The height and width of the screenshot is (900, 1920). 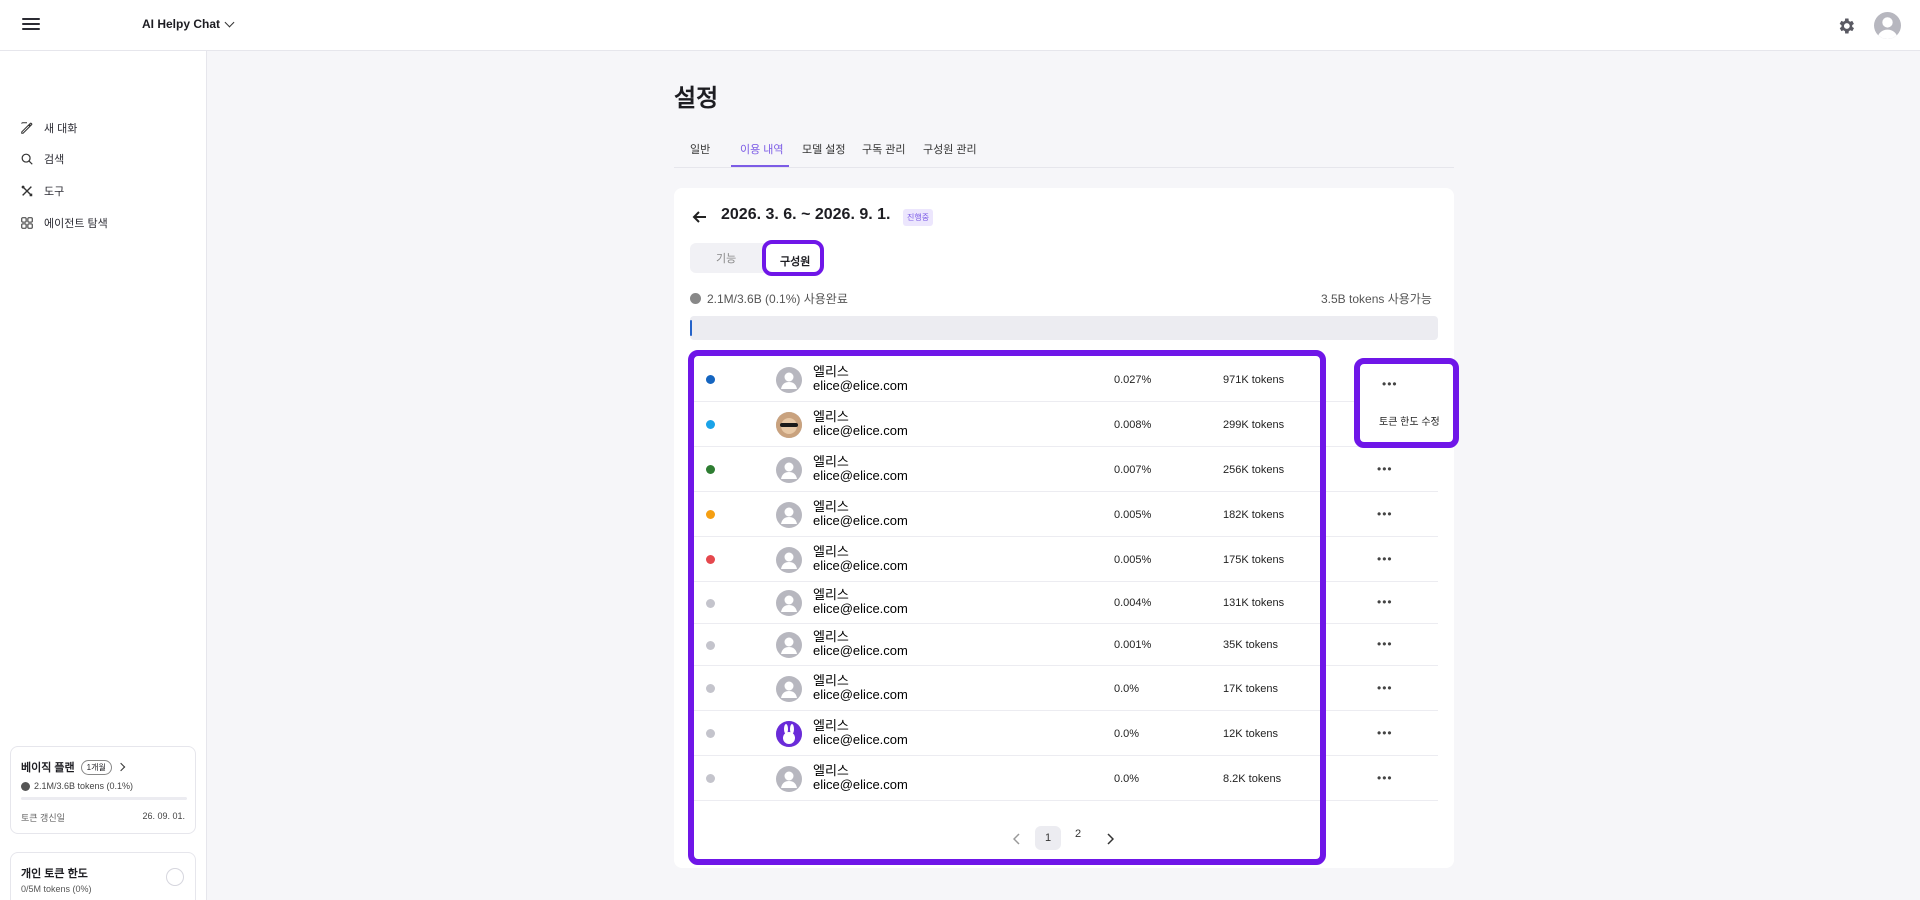 What do you see at coordinates (1254, 379) in the screenshot?
I see `member-usage-tokens: 971K tokens` at bounding box center [1254, 379].